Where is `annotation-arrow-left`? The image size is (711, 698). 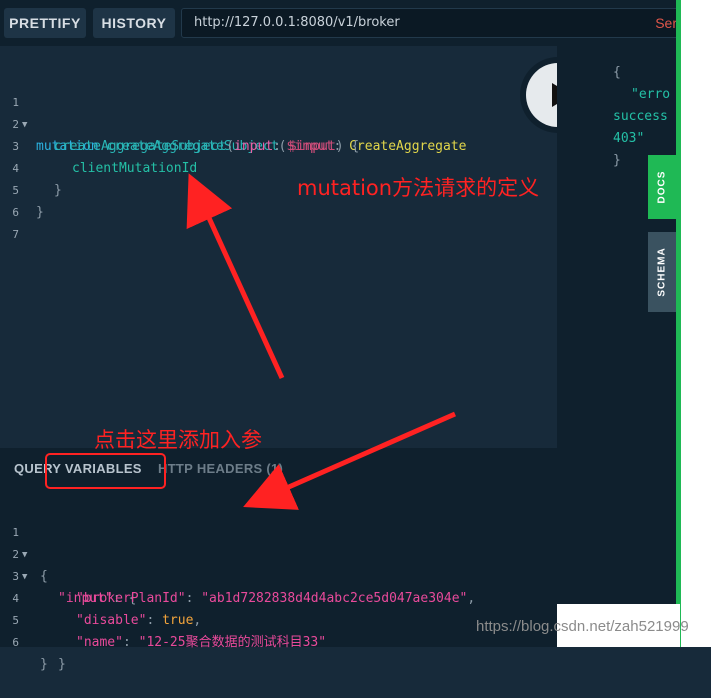 annotation-arrow-left is located at coordinates (350, 460).